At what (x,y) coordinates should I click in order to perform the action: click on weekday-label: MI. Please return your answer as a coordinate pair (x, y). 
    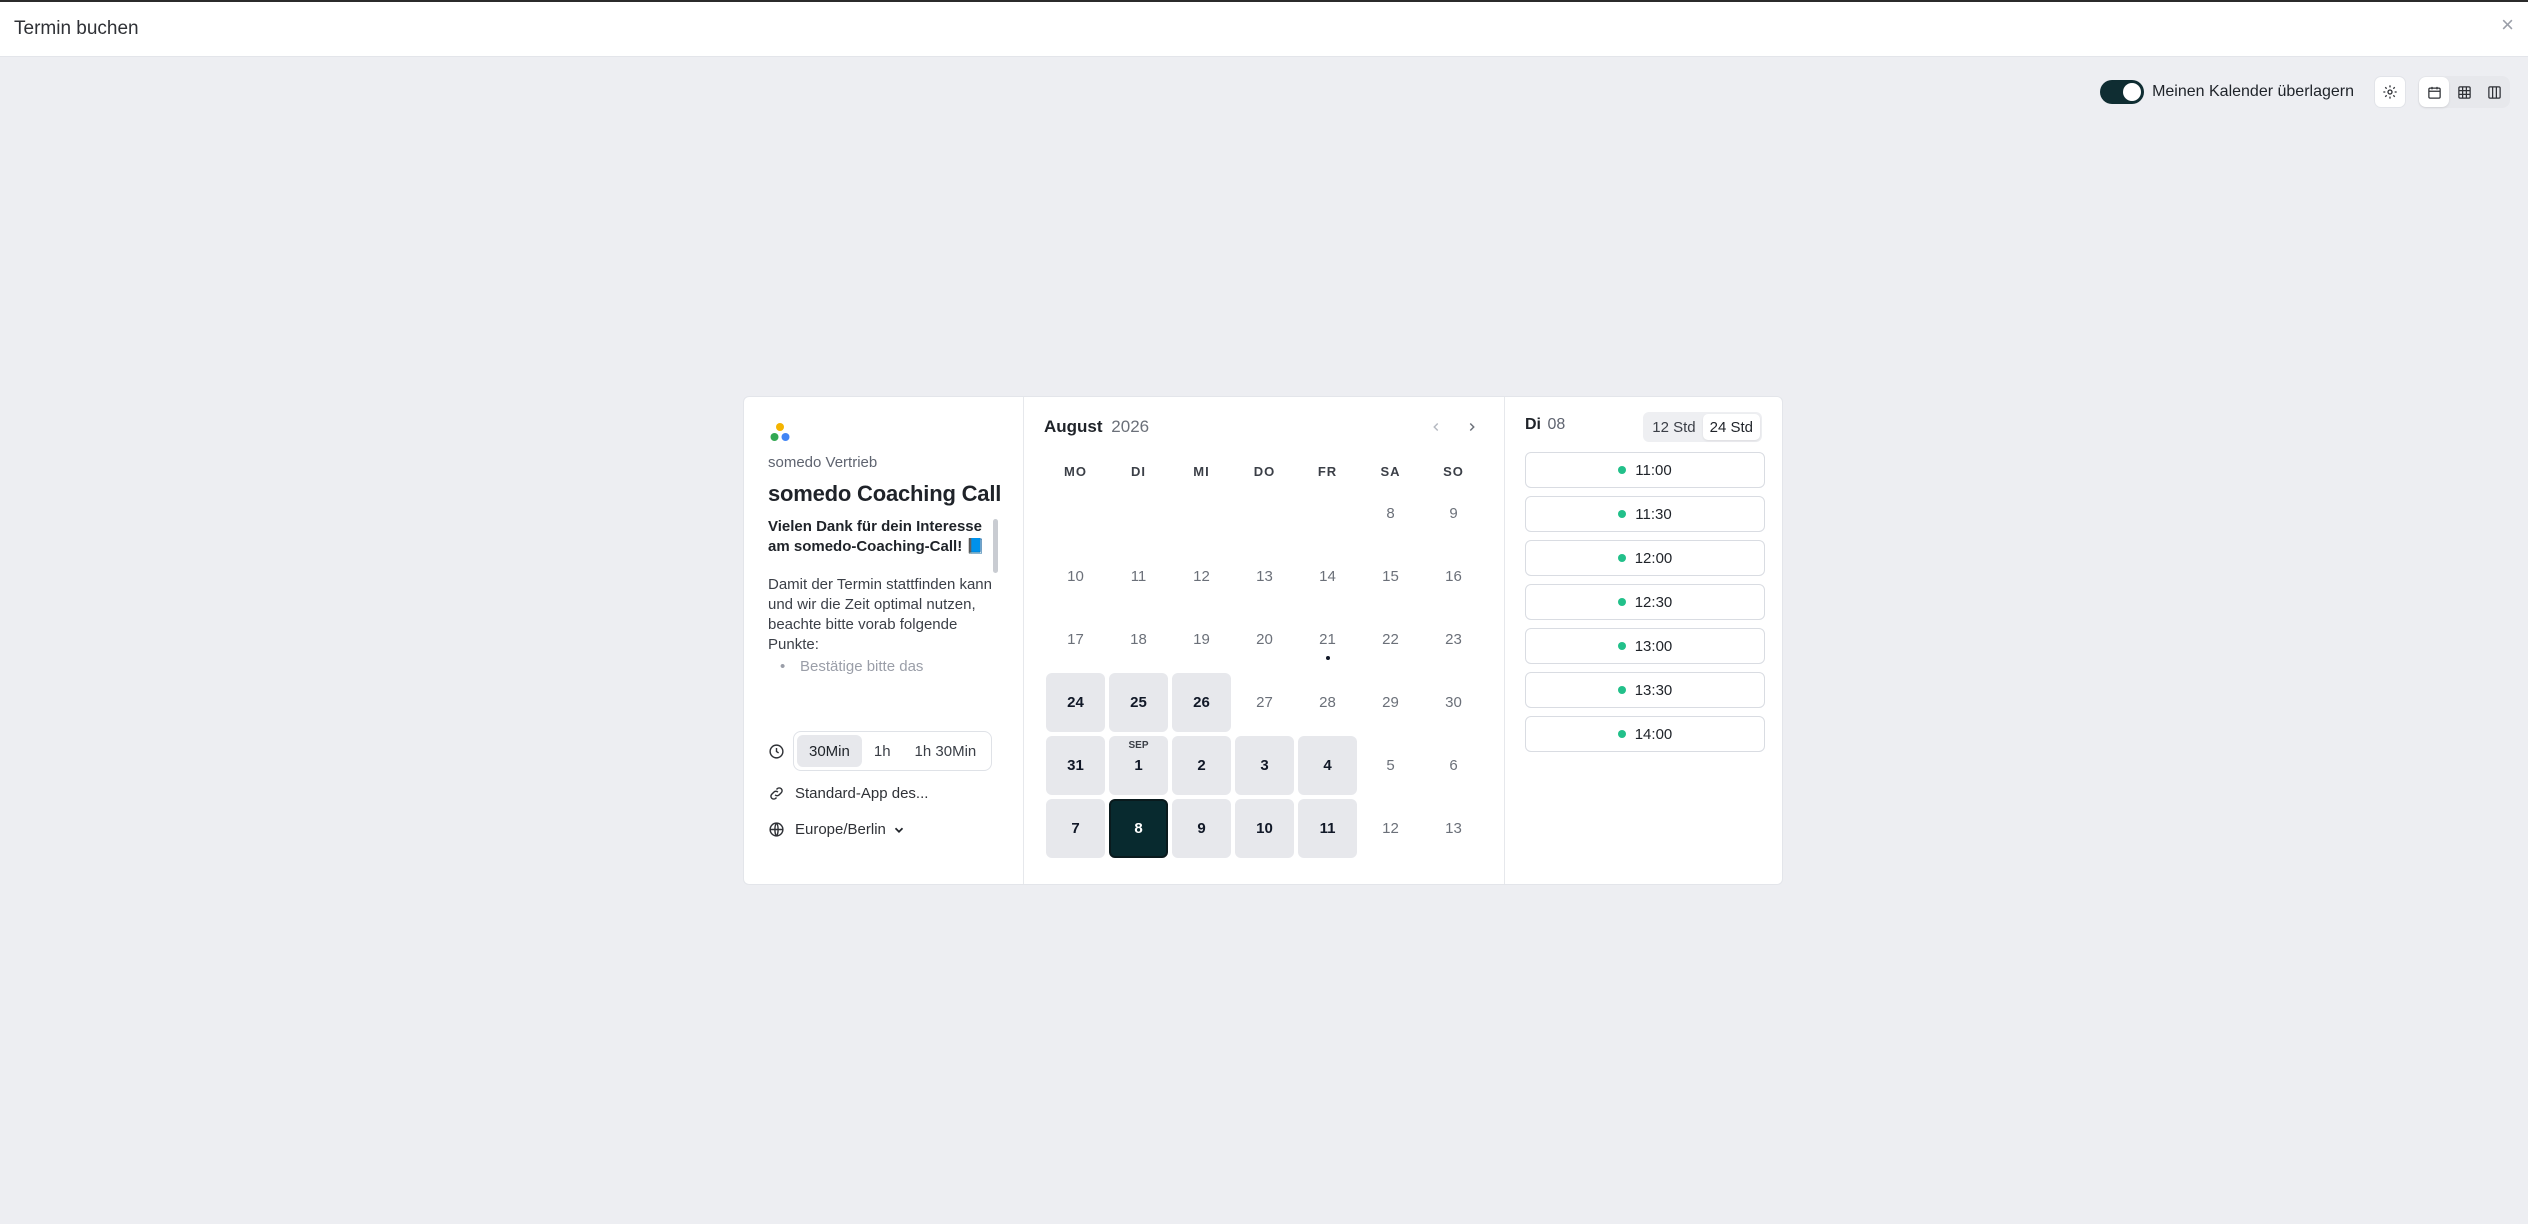
    Looking at the image, I should click on (1201, 471).